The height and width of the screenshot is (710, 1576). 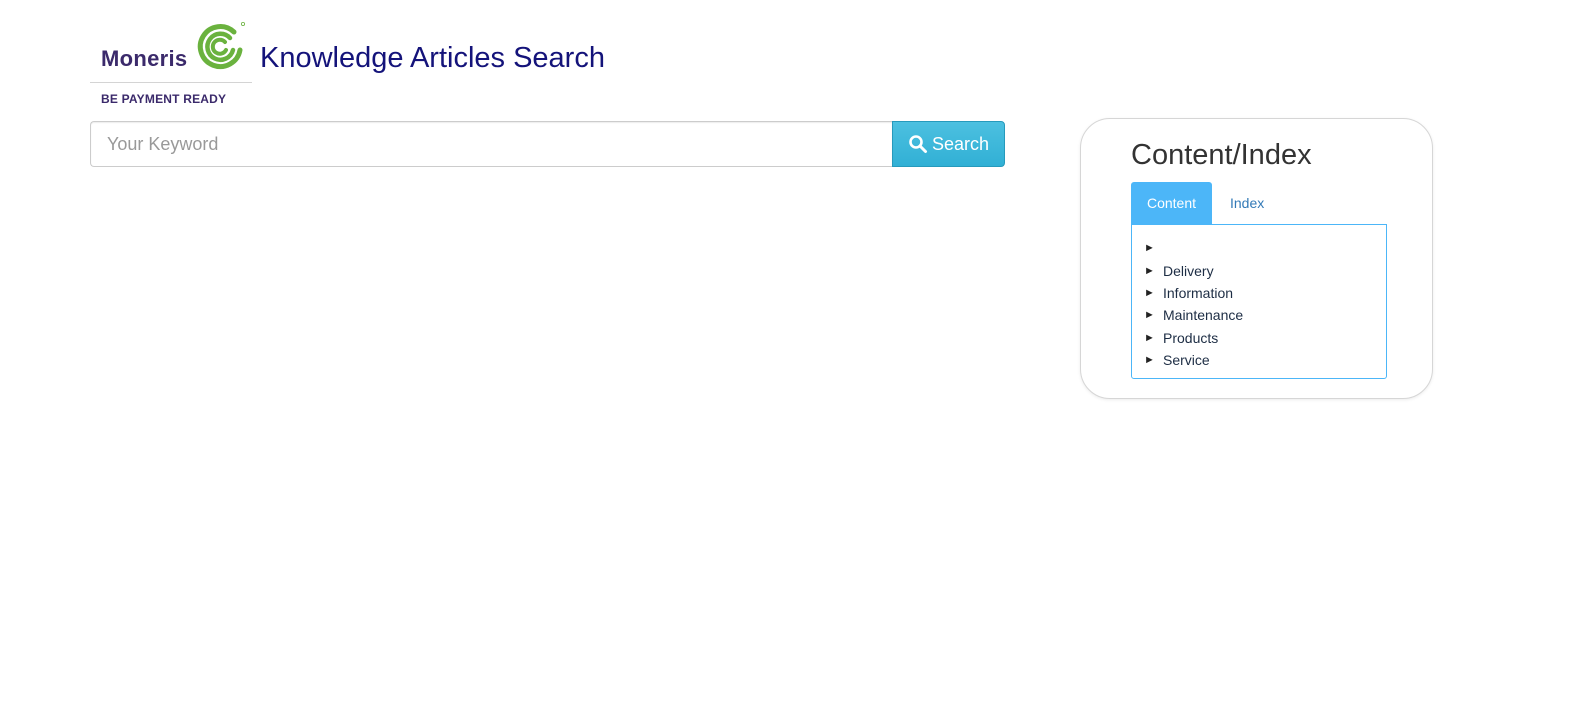 What do you see at coordinates (1245, 203) in the screenshot?
I see `tab-index: Index` at bounding box center [1245, 203].